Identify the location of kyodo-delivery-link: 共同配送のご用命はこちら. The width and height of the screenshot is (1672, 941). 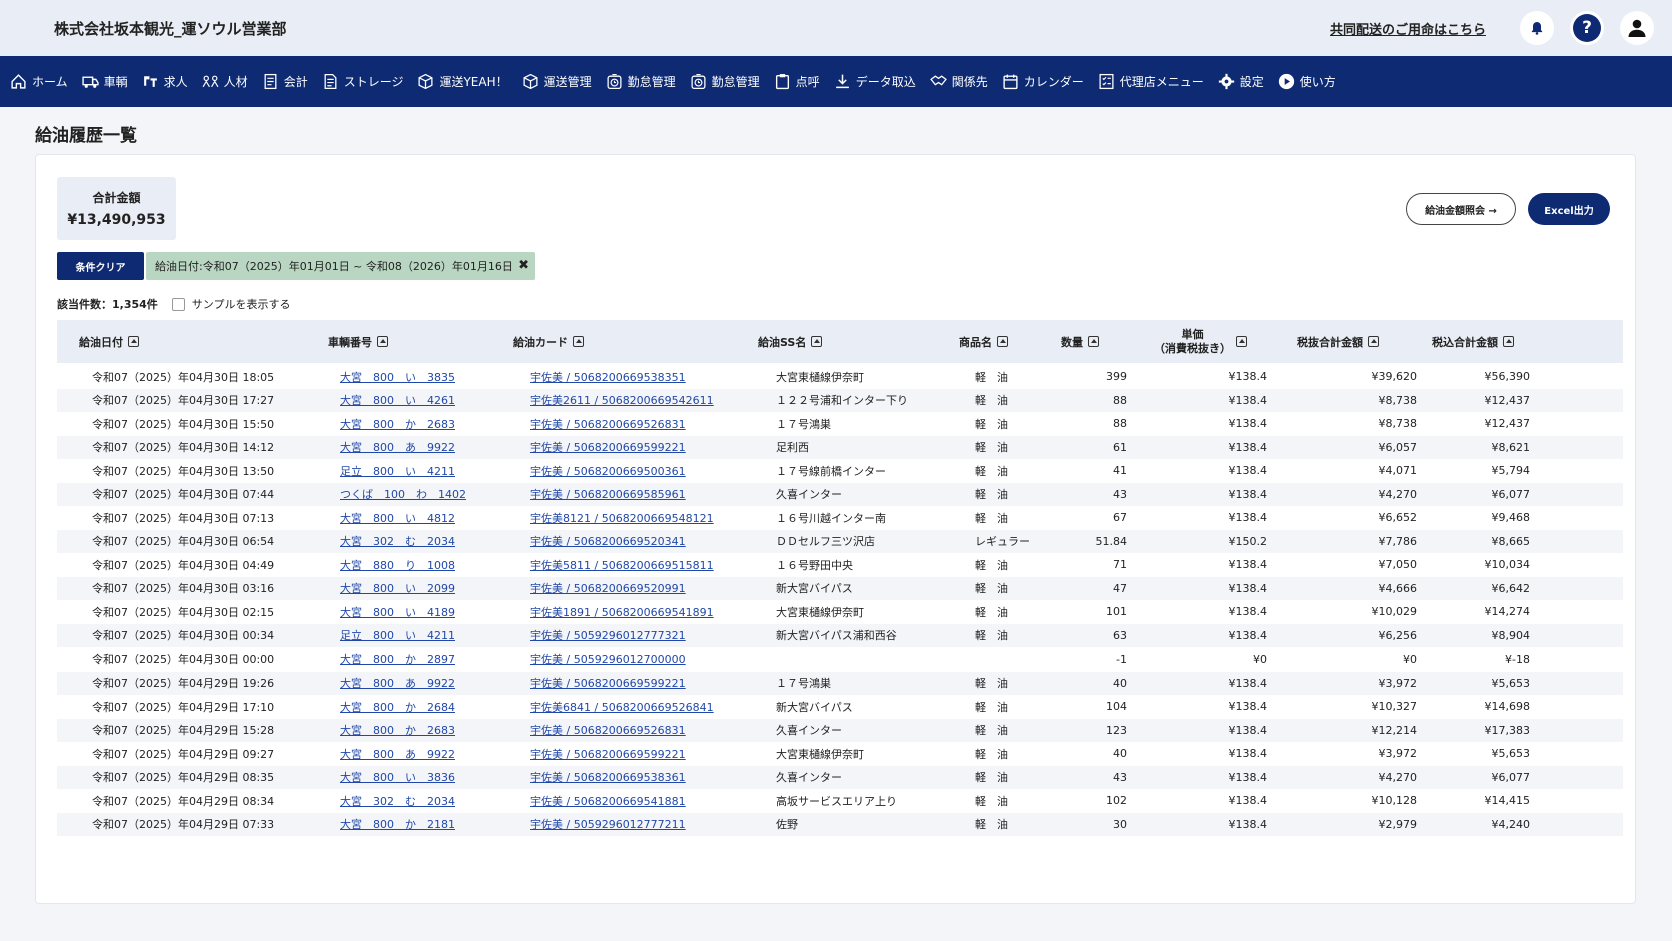
(1408, 28).